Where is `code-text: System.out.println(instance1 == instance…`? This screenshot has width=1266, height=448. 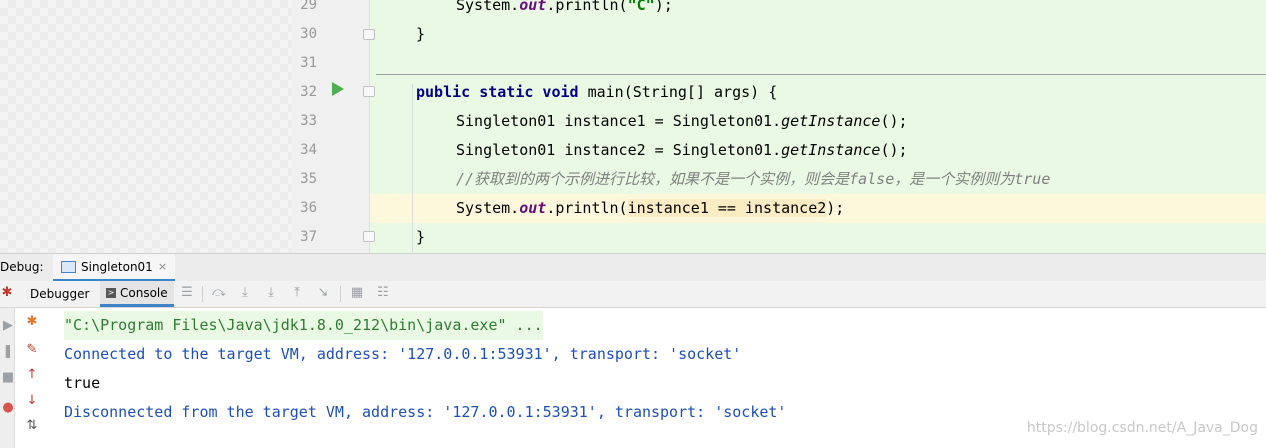
code-text: System.out.println(instance1 == instance… is located at coordinates (650, 208).